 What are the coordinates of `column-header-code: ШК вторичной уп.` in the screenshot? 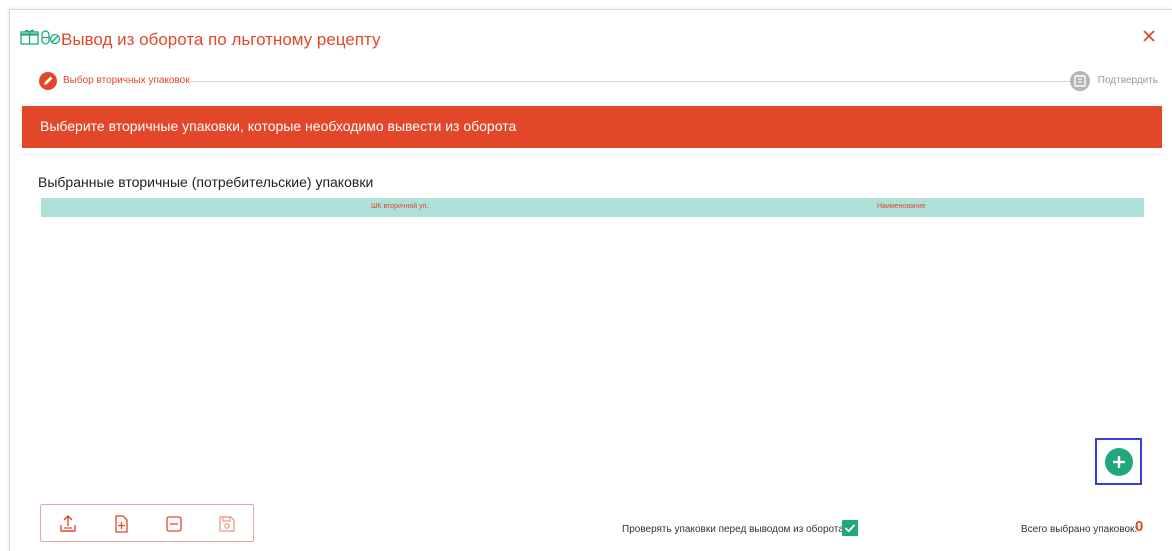 It's located at (399, 206).